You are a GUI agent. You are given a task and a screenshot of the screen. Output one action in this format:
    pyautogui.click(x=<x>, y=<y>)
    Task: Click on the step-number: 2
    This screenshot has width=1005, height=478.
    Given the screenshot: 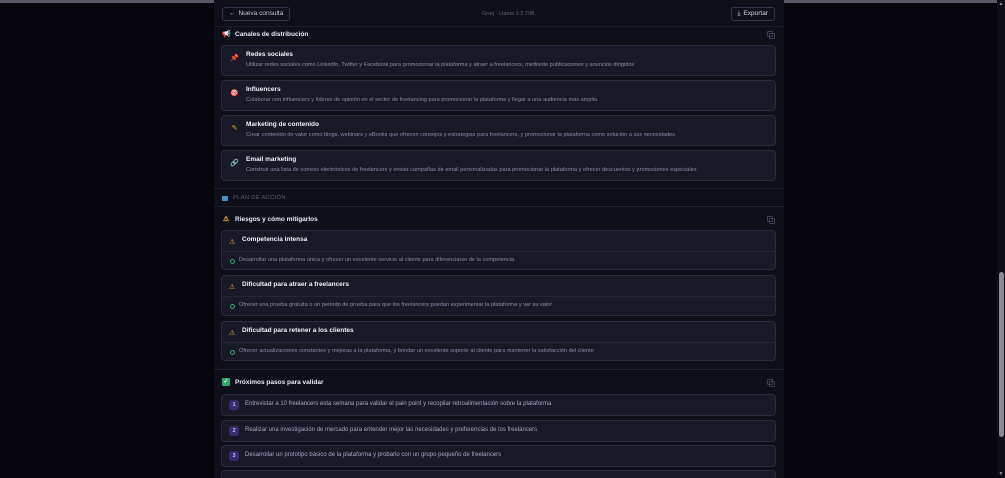 What is the action you would take?
    pyautogui.click(x=234, y=431)
    